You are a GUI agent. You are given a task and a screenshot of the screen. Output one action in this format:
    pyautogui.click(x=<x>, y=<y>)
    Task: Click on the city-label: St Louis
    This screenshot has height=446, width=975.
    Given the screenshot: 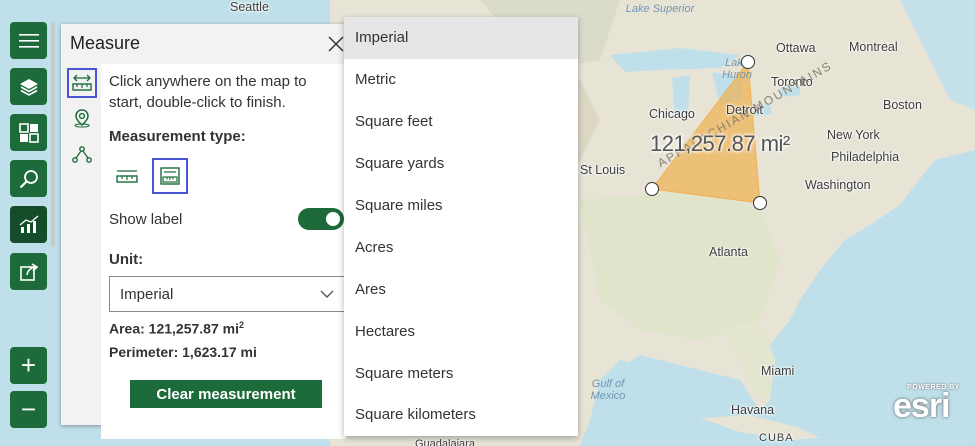 What is the action you would take?
    pyautogui.click(x=603, y=170)
    